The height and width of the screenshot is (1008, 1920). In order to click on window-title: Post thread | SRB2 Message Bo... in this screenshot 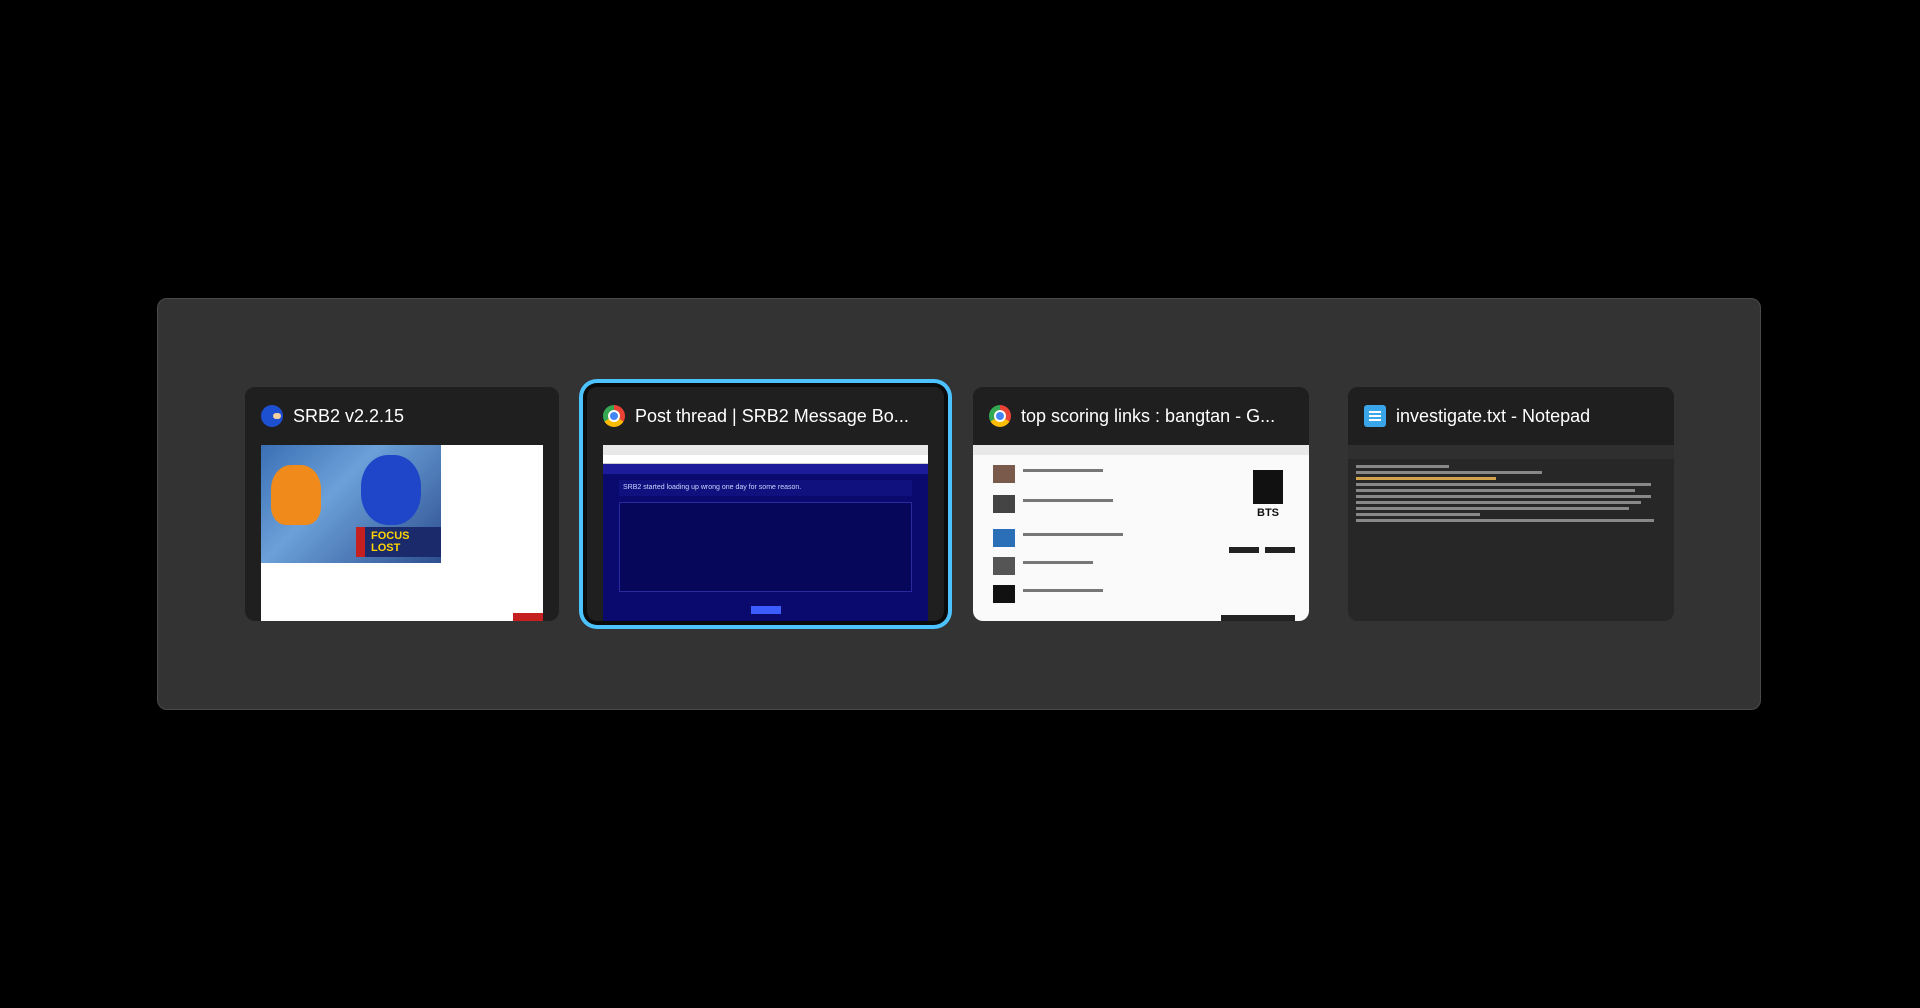, I will do `click(772, 415)`.